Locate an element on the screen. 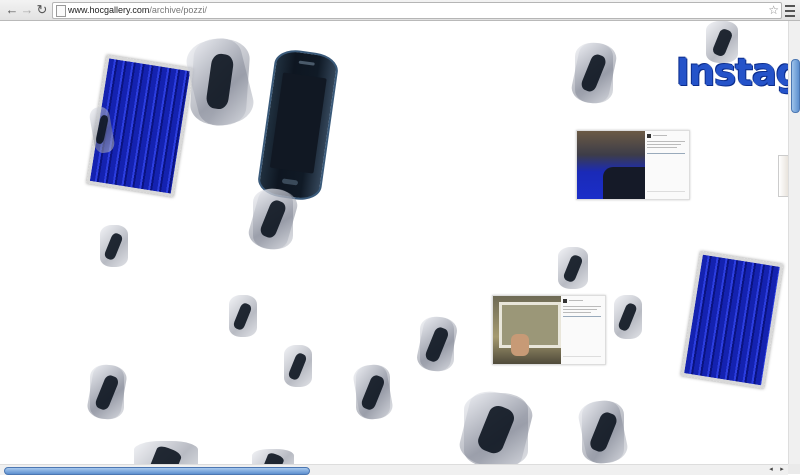 The width and height of the screenshot is (800, 475). page-icon is located at coordinates (61, 11).